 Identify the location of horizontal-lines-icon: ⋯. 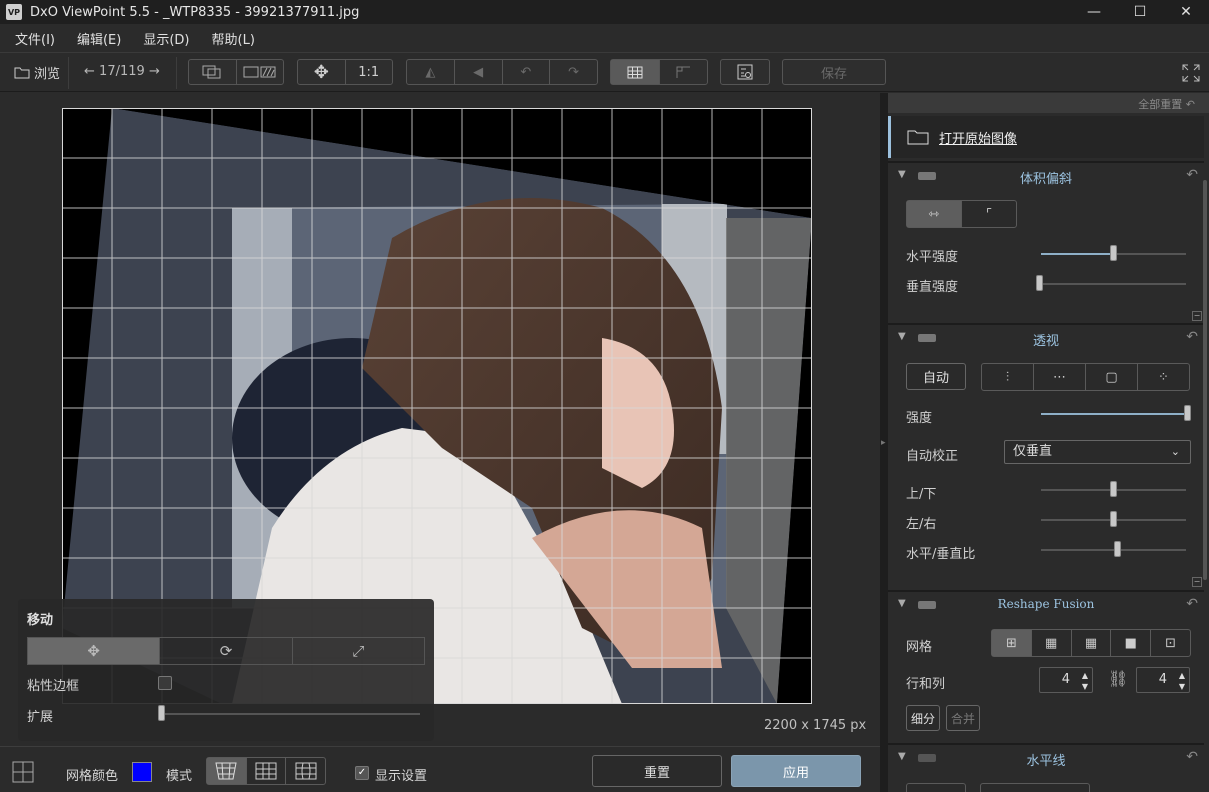
(1059, 377).